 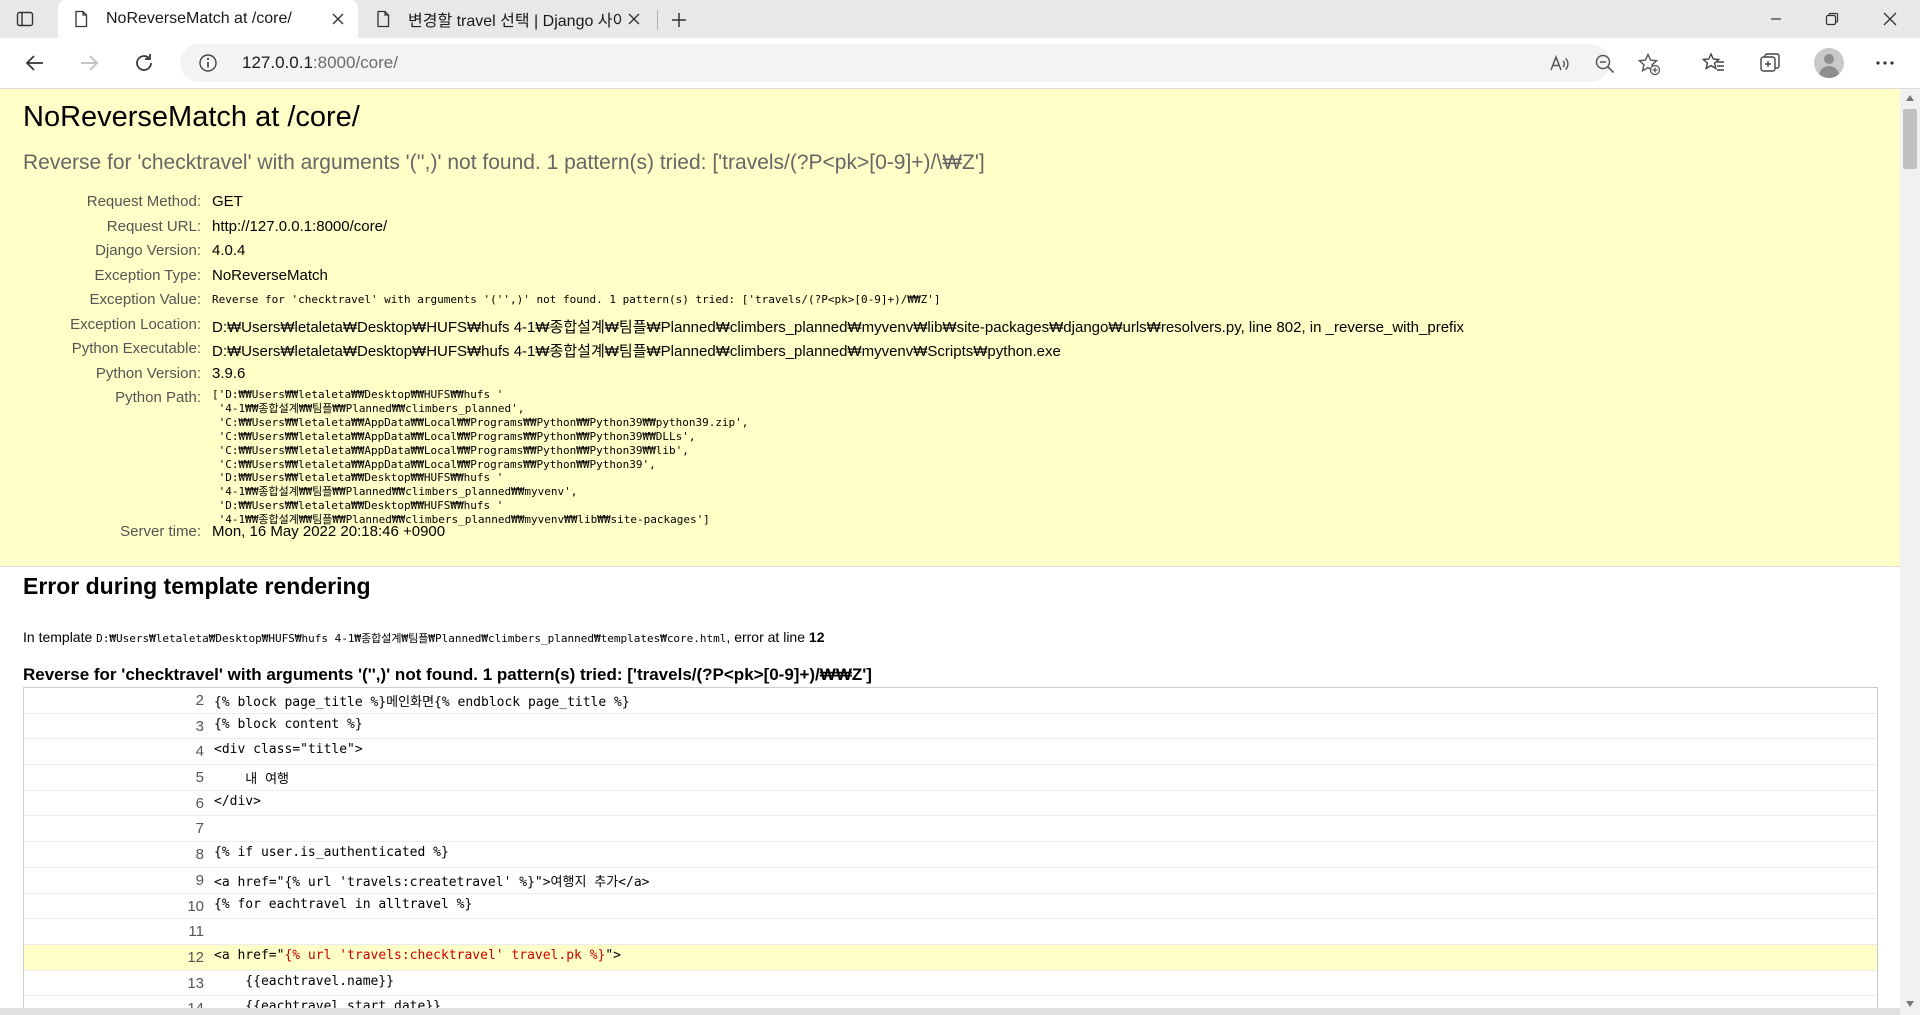 What do you see at coordinates (950, 855) in the screenshot?
I see `source-line: 8 {% if user.is_authenticated %}` at bounding box center [950, 855].